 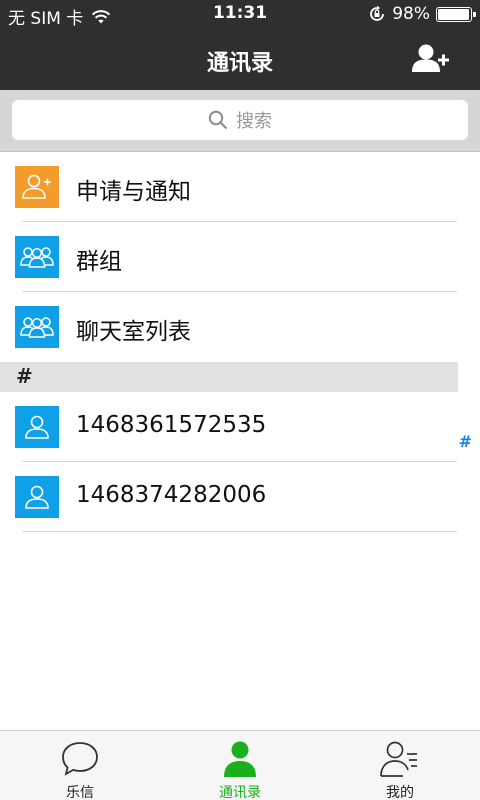 What do you see at coordinates (240, 327) in the screenshot?
I see `list-item-chatrooms: 聊天室列表` at bounding box center [240, 327].